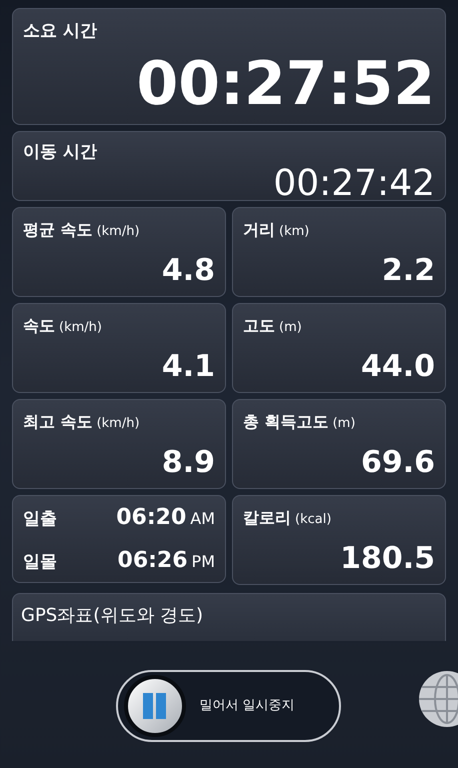 Image resolution: width=458 pixels, height=768 pixels. What do you see at coordinates (202, 519) in the screenshot?
I see `sun-period: AM` at bounding box center [202, 519].